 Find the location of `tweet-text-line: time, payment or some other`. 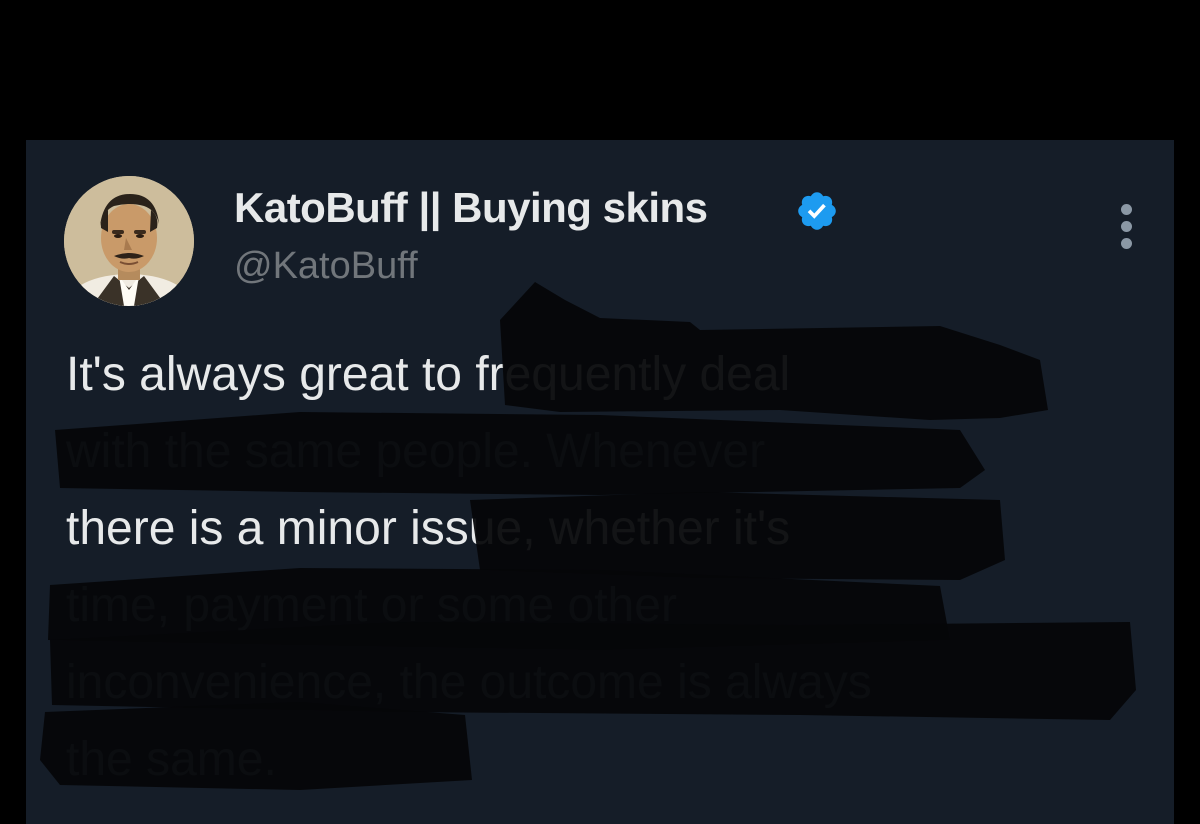

tweet-text-line: time, payment or some other is located at coordinates (371, 605).